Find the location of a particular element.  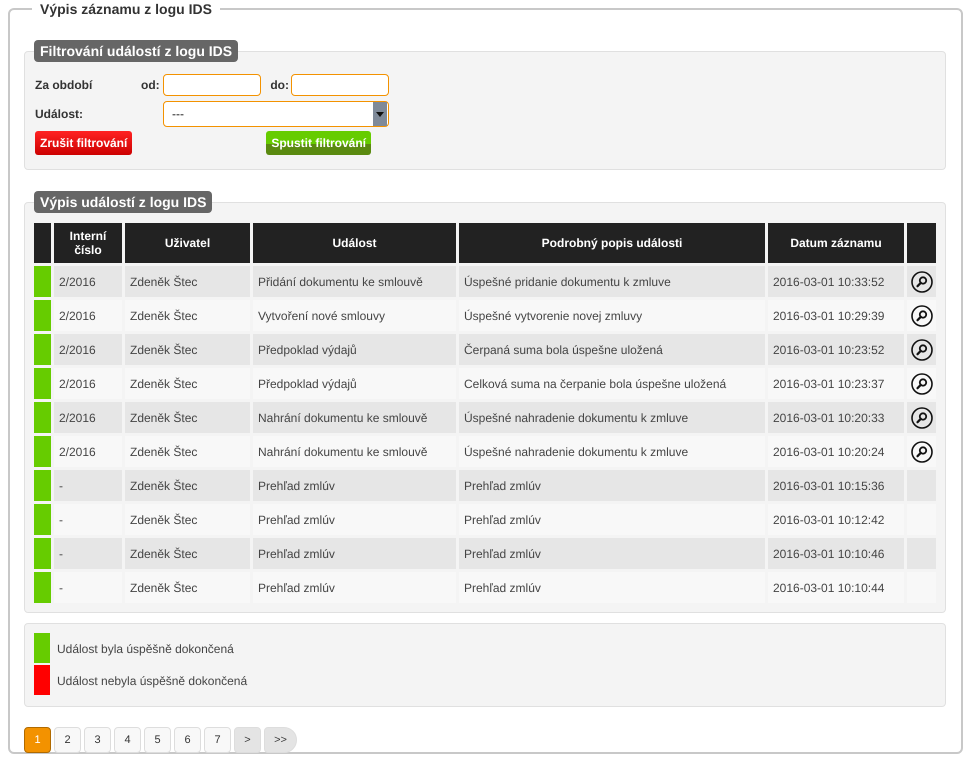

page-button: 7 is located at coordinates (217, 740).